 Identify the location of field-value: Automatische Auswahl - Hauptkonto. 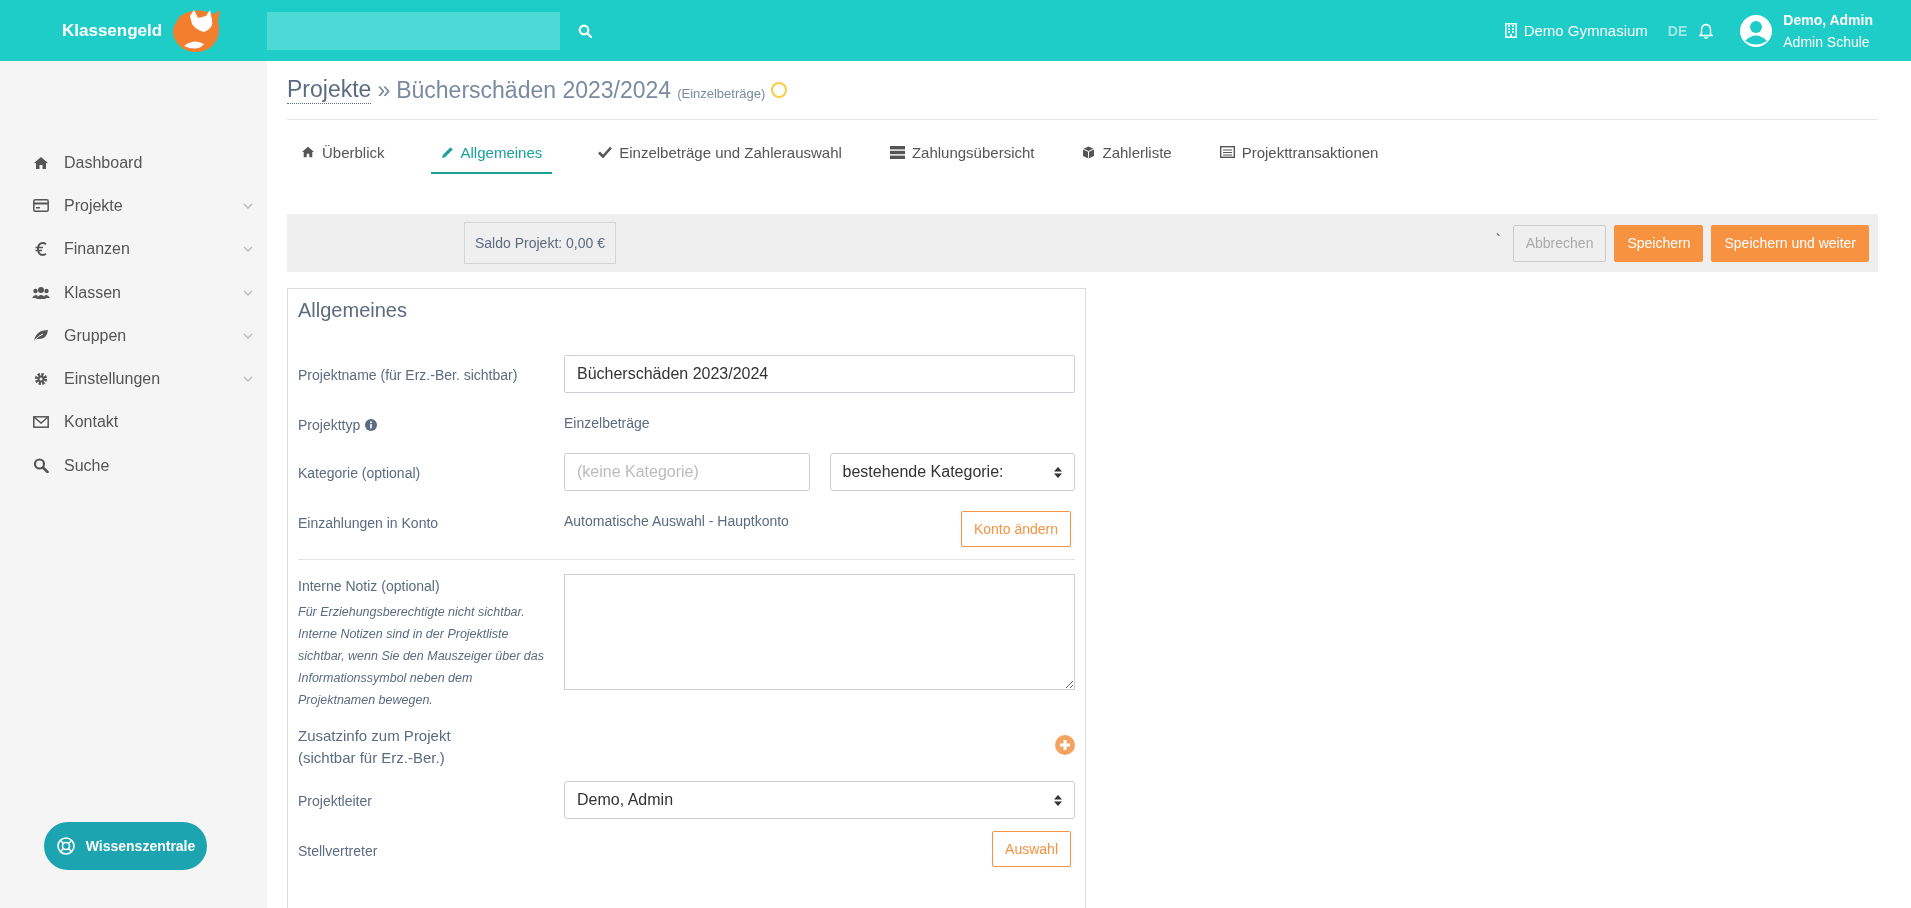
(676, 521).